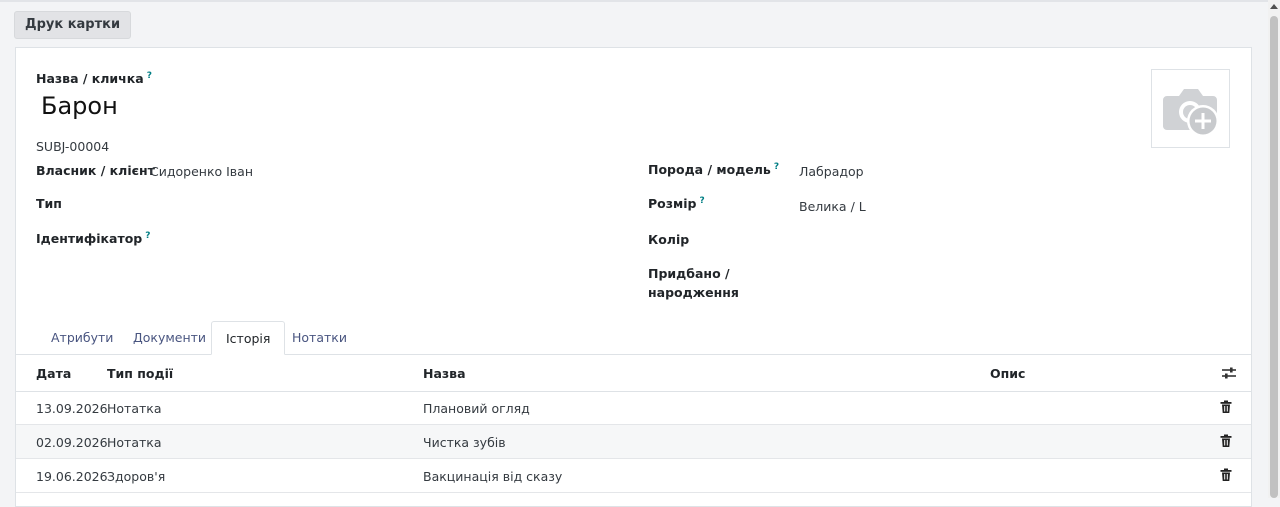 Image resolution: width=1280 pixels, height=507 pixels. Describe the element at coordinates (136, 476) in the screenshot. I see `row-event-type: Здоров'я` at that location.